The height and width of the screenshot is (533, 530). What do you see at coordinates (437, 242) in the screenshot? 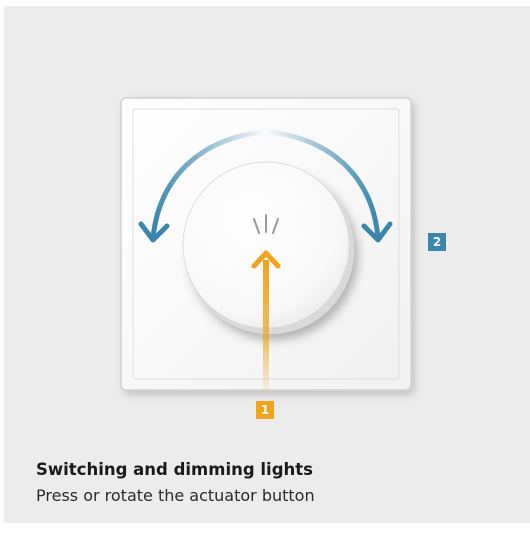
I see `rotate-marker-badge: 2` at bounding box center [437, 242].